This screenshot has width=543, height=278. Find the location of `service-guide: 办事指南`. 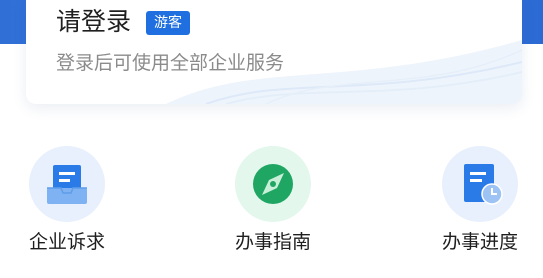

service-guide: 办事指南 is located at coordinates (273, 209).